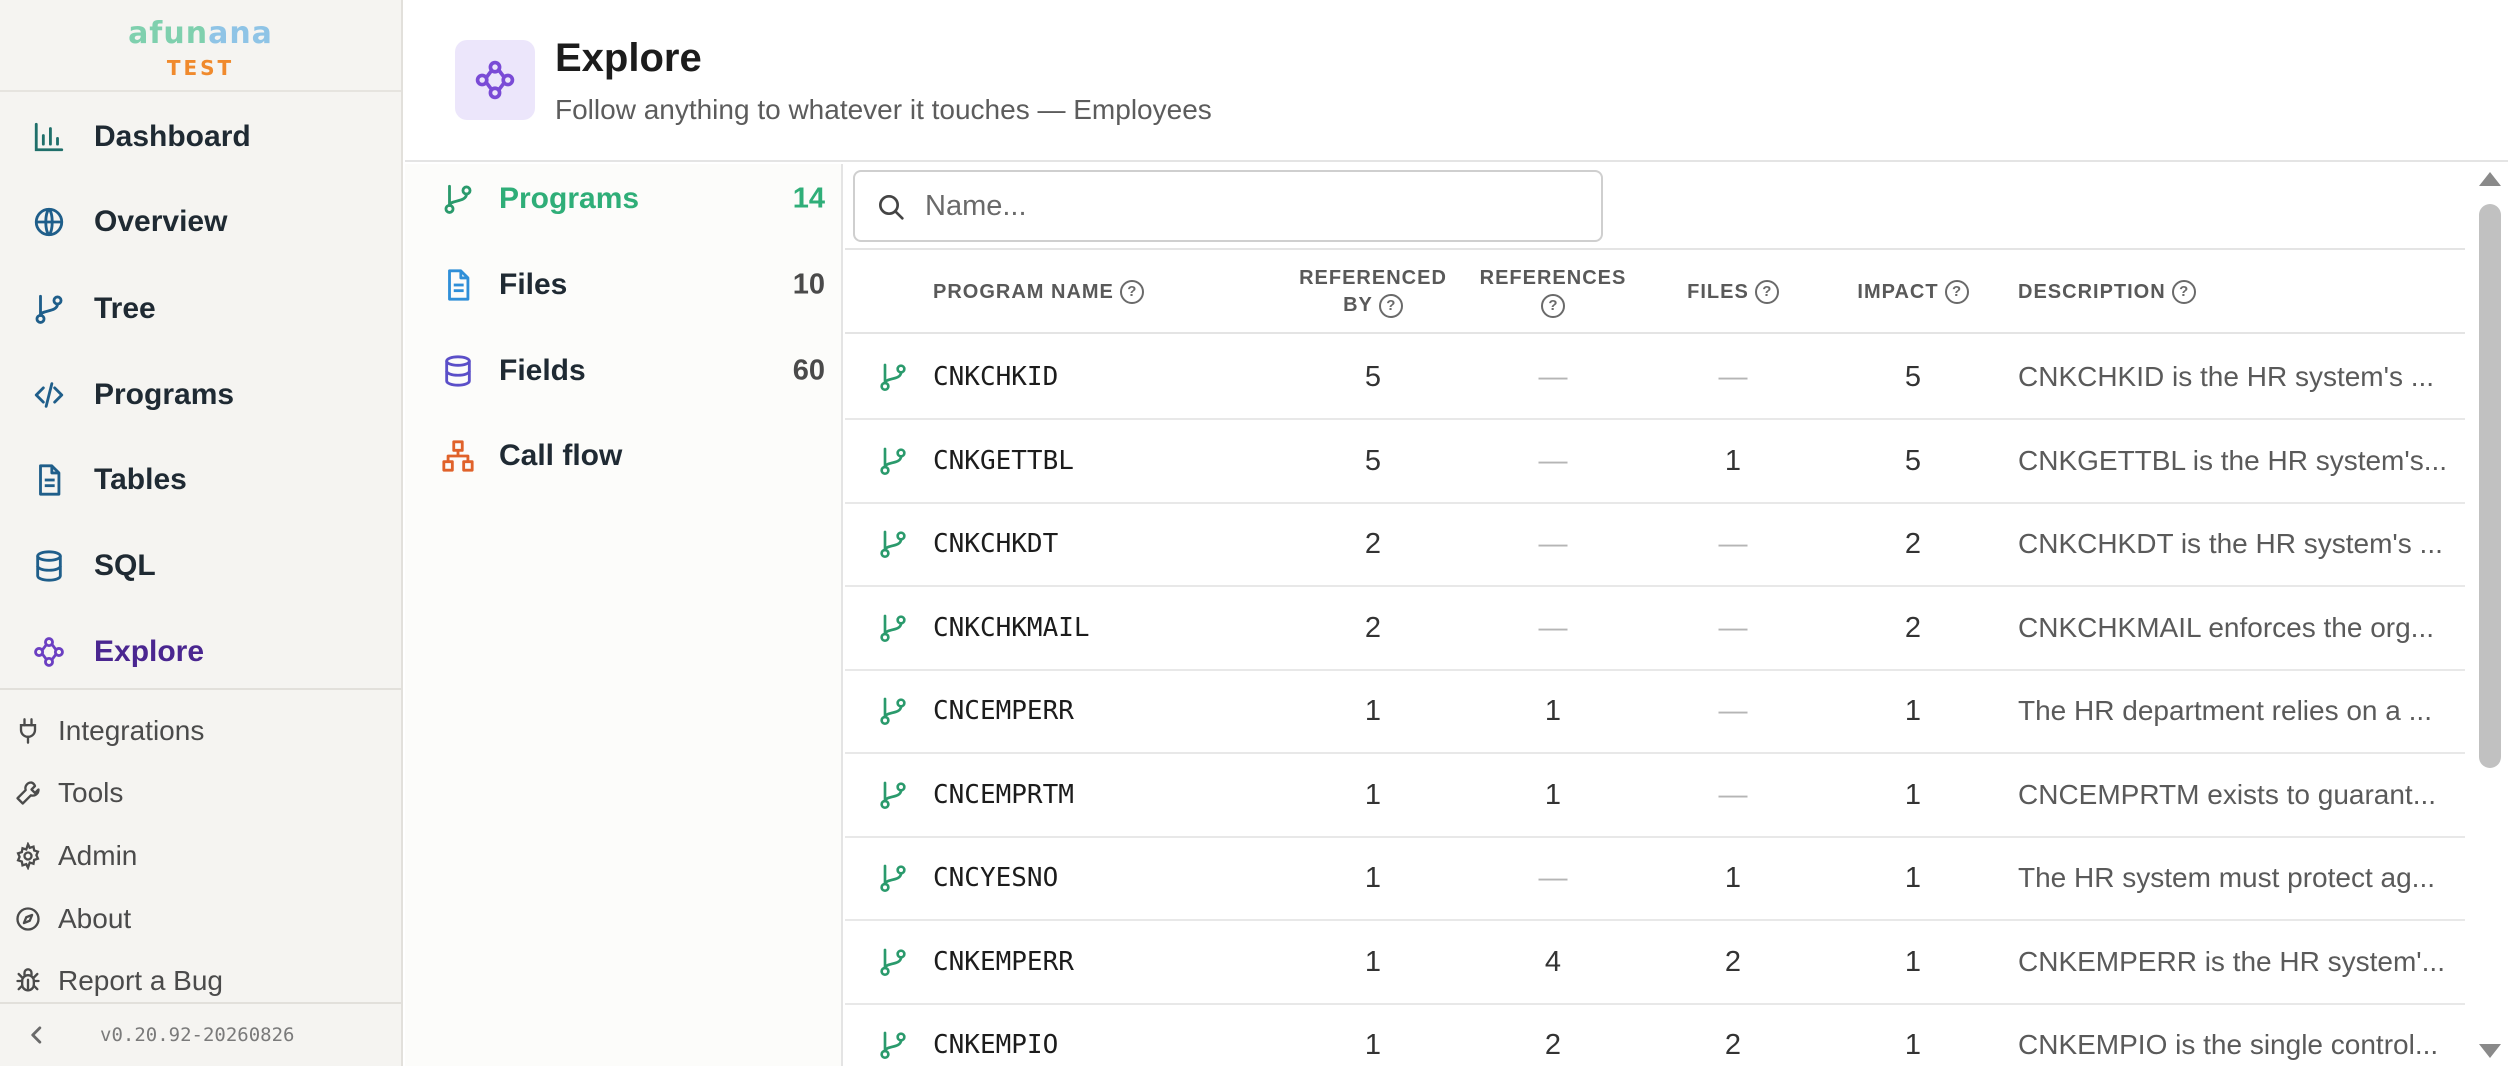 The height and width of the screenshot is (1066, 2508). Describe the element at coordinates (2490, 1051) in the screenshot. I see `scroll-down-arrow` at that location.